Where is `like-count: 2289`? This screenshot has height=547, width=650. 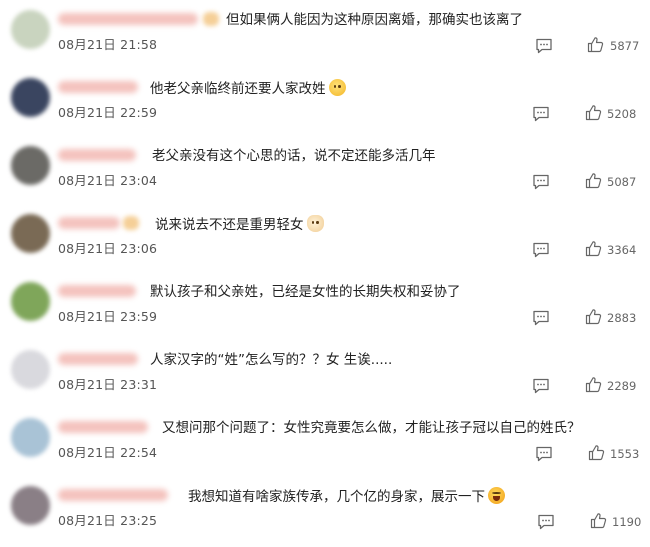 like-count: 2289 is located at coordinates (622, 386).